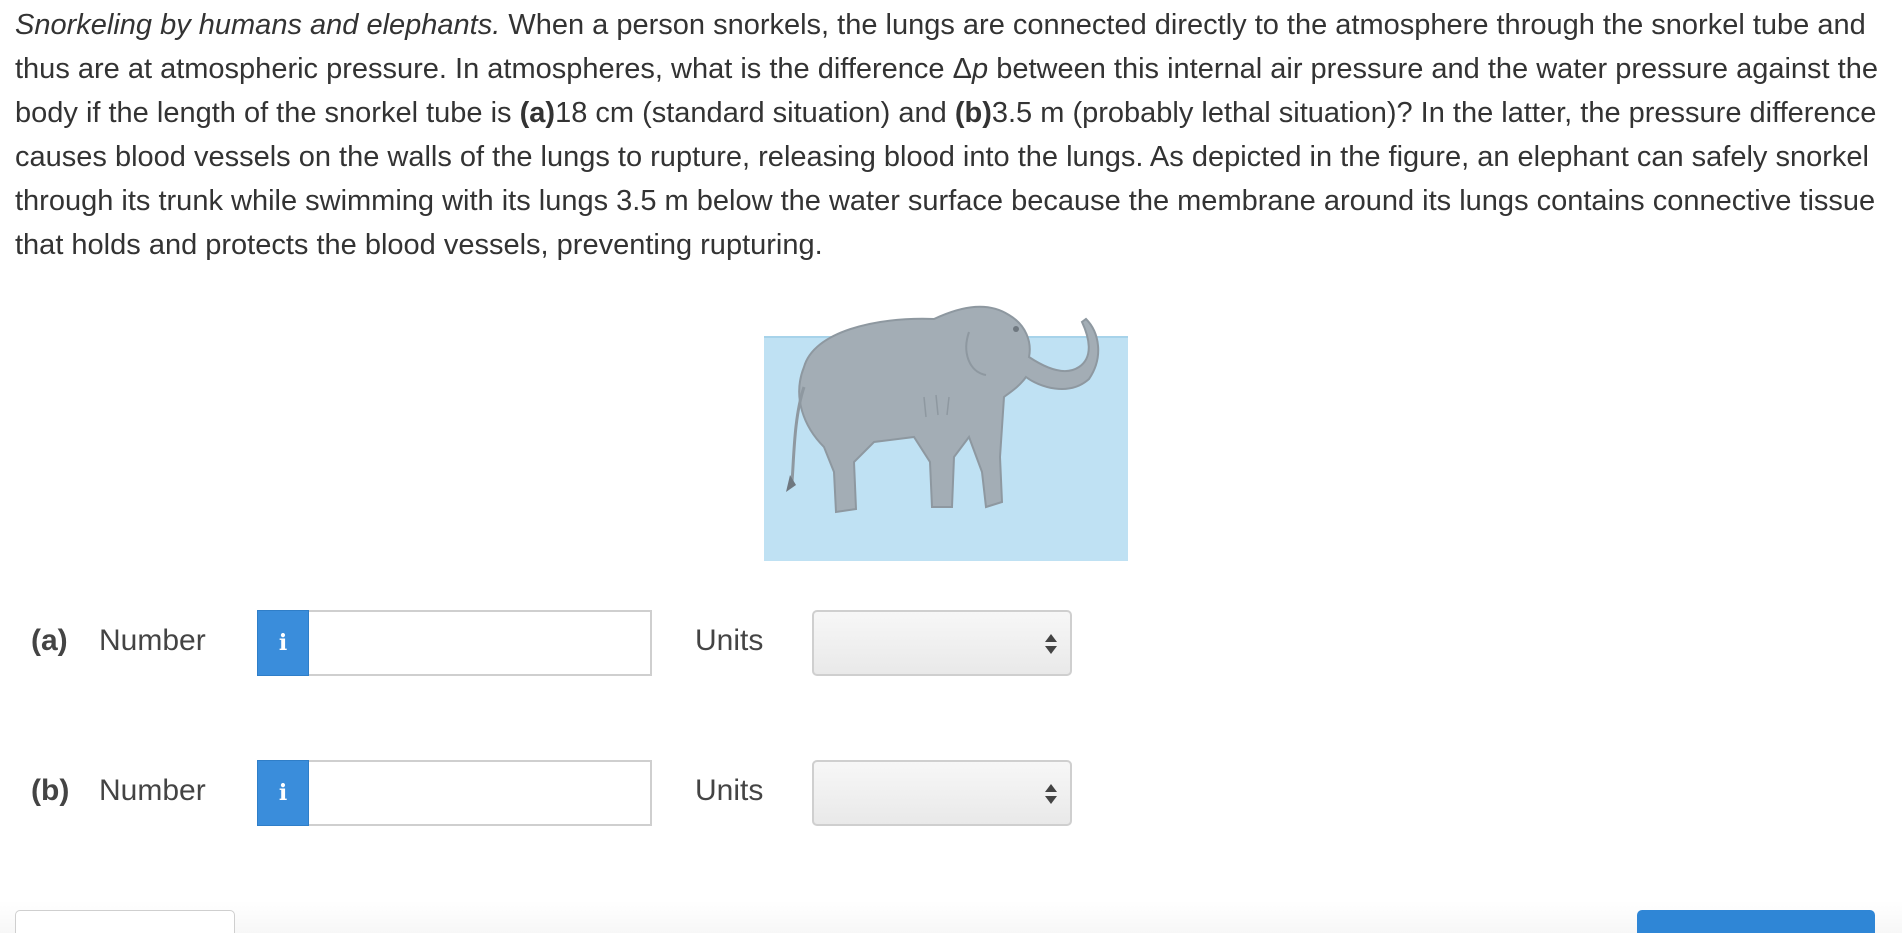 This screenshot has width=1902, height=933. I want to click on number-input-b, so click(480, 793).